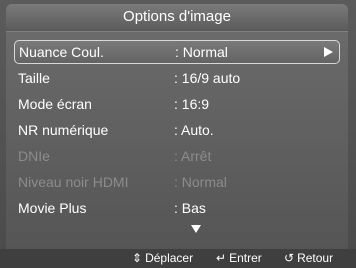  Describe the element at coordinates (34, 156) in the screenshot. I see `menu-item-label: DNIe` at that location.